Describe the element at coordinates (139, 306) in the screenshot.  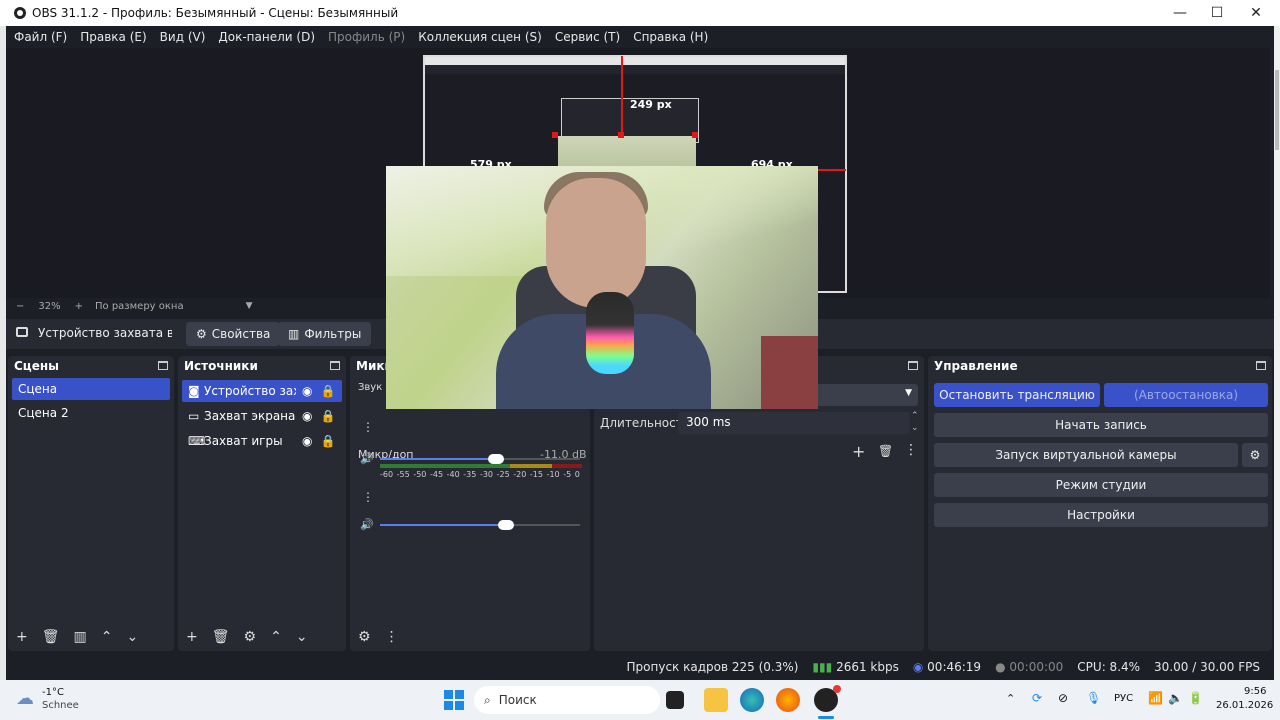
I see `zoom-mode-select: По размеру окна` at that location.